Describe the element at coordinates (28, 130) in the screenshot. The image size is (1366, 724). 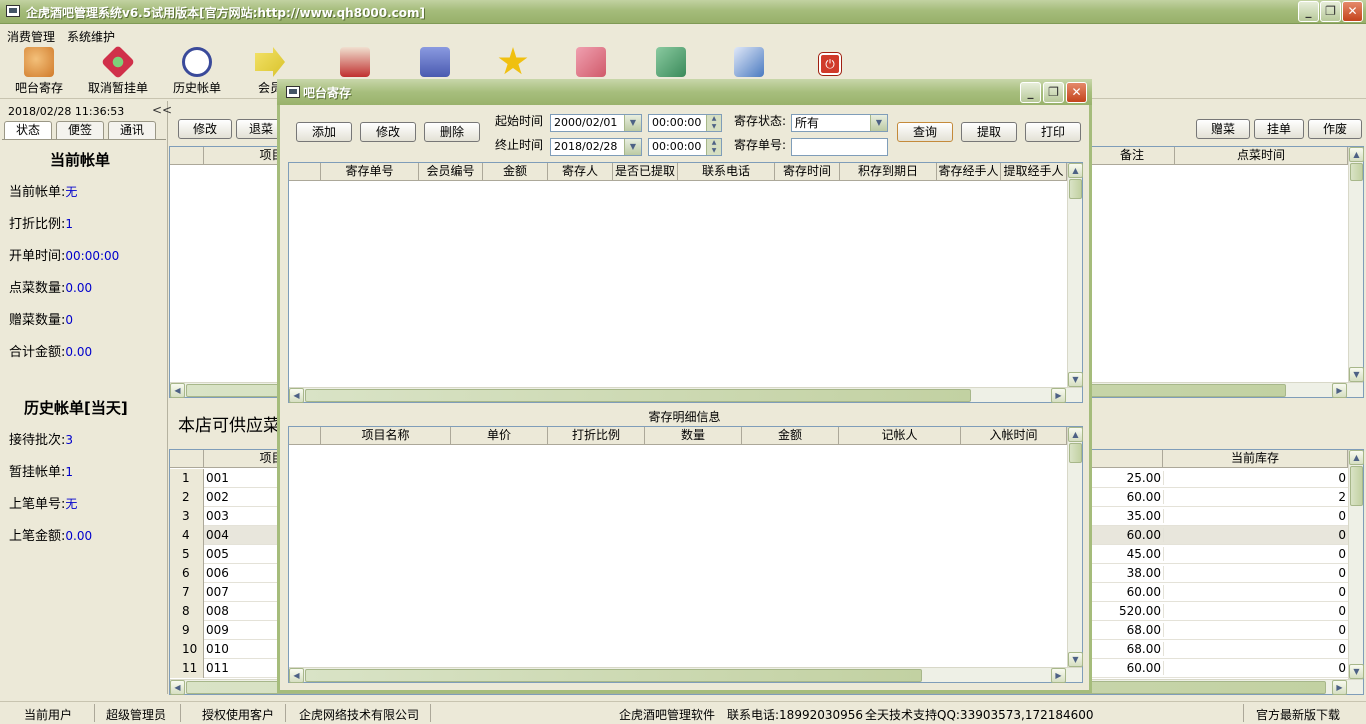
I see `tab-status: 状态` at that location.